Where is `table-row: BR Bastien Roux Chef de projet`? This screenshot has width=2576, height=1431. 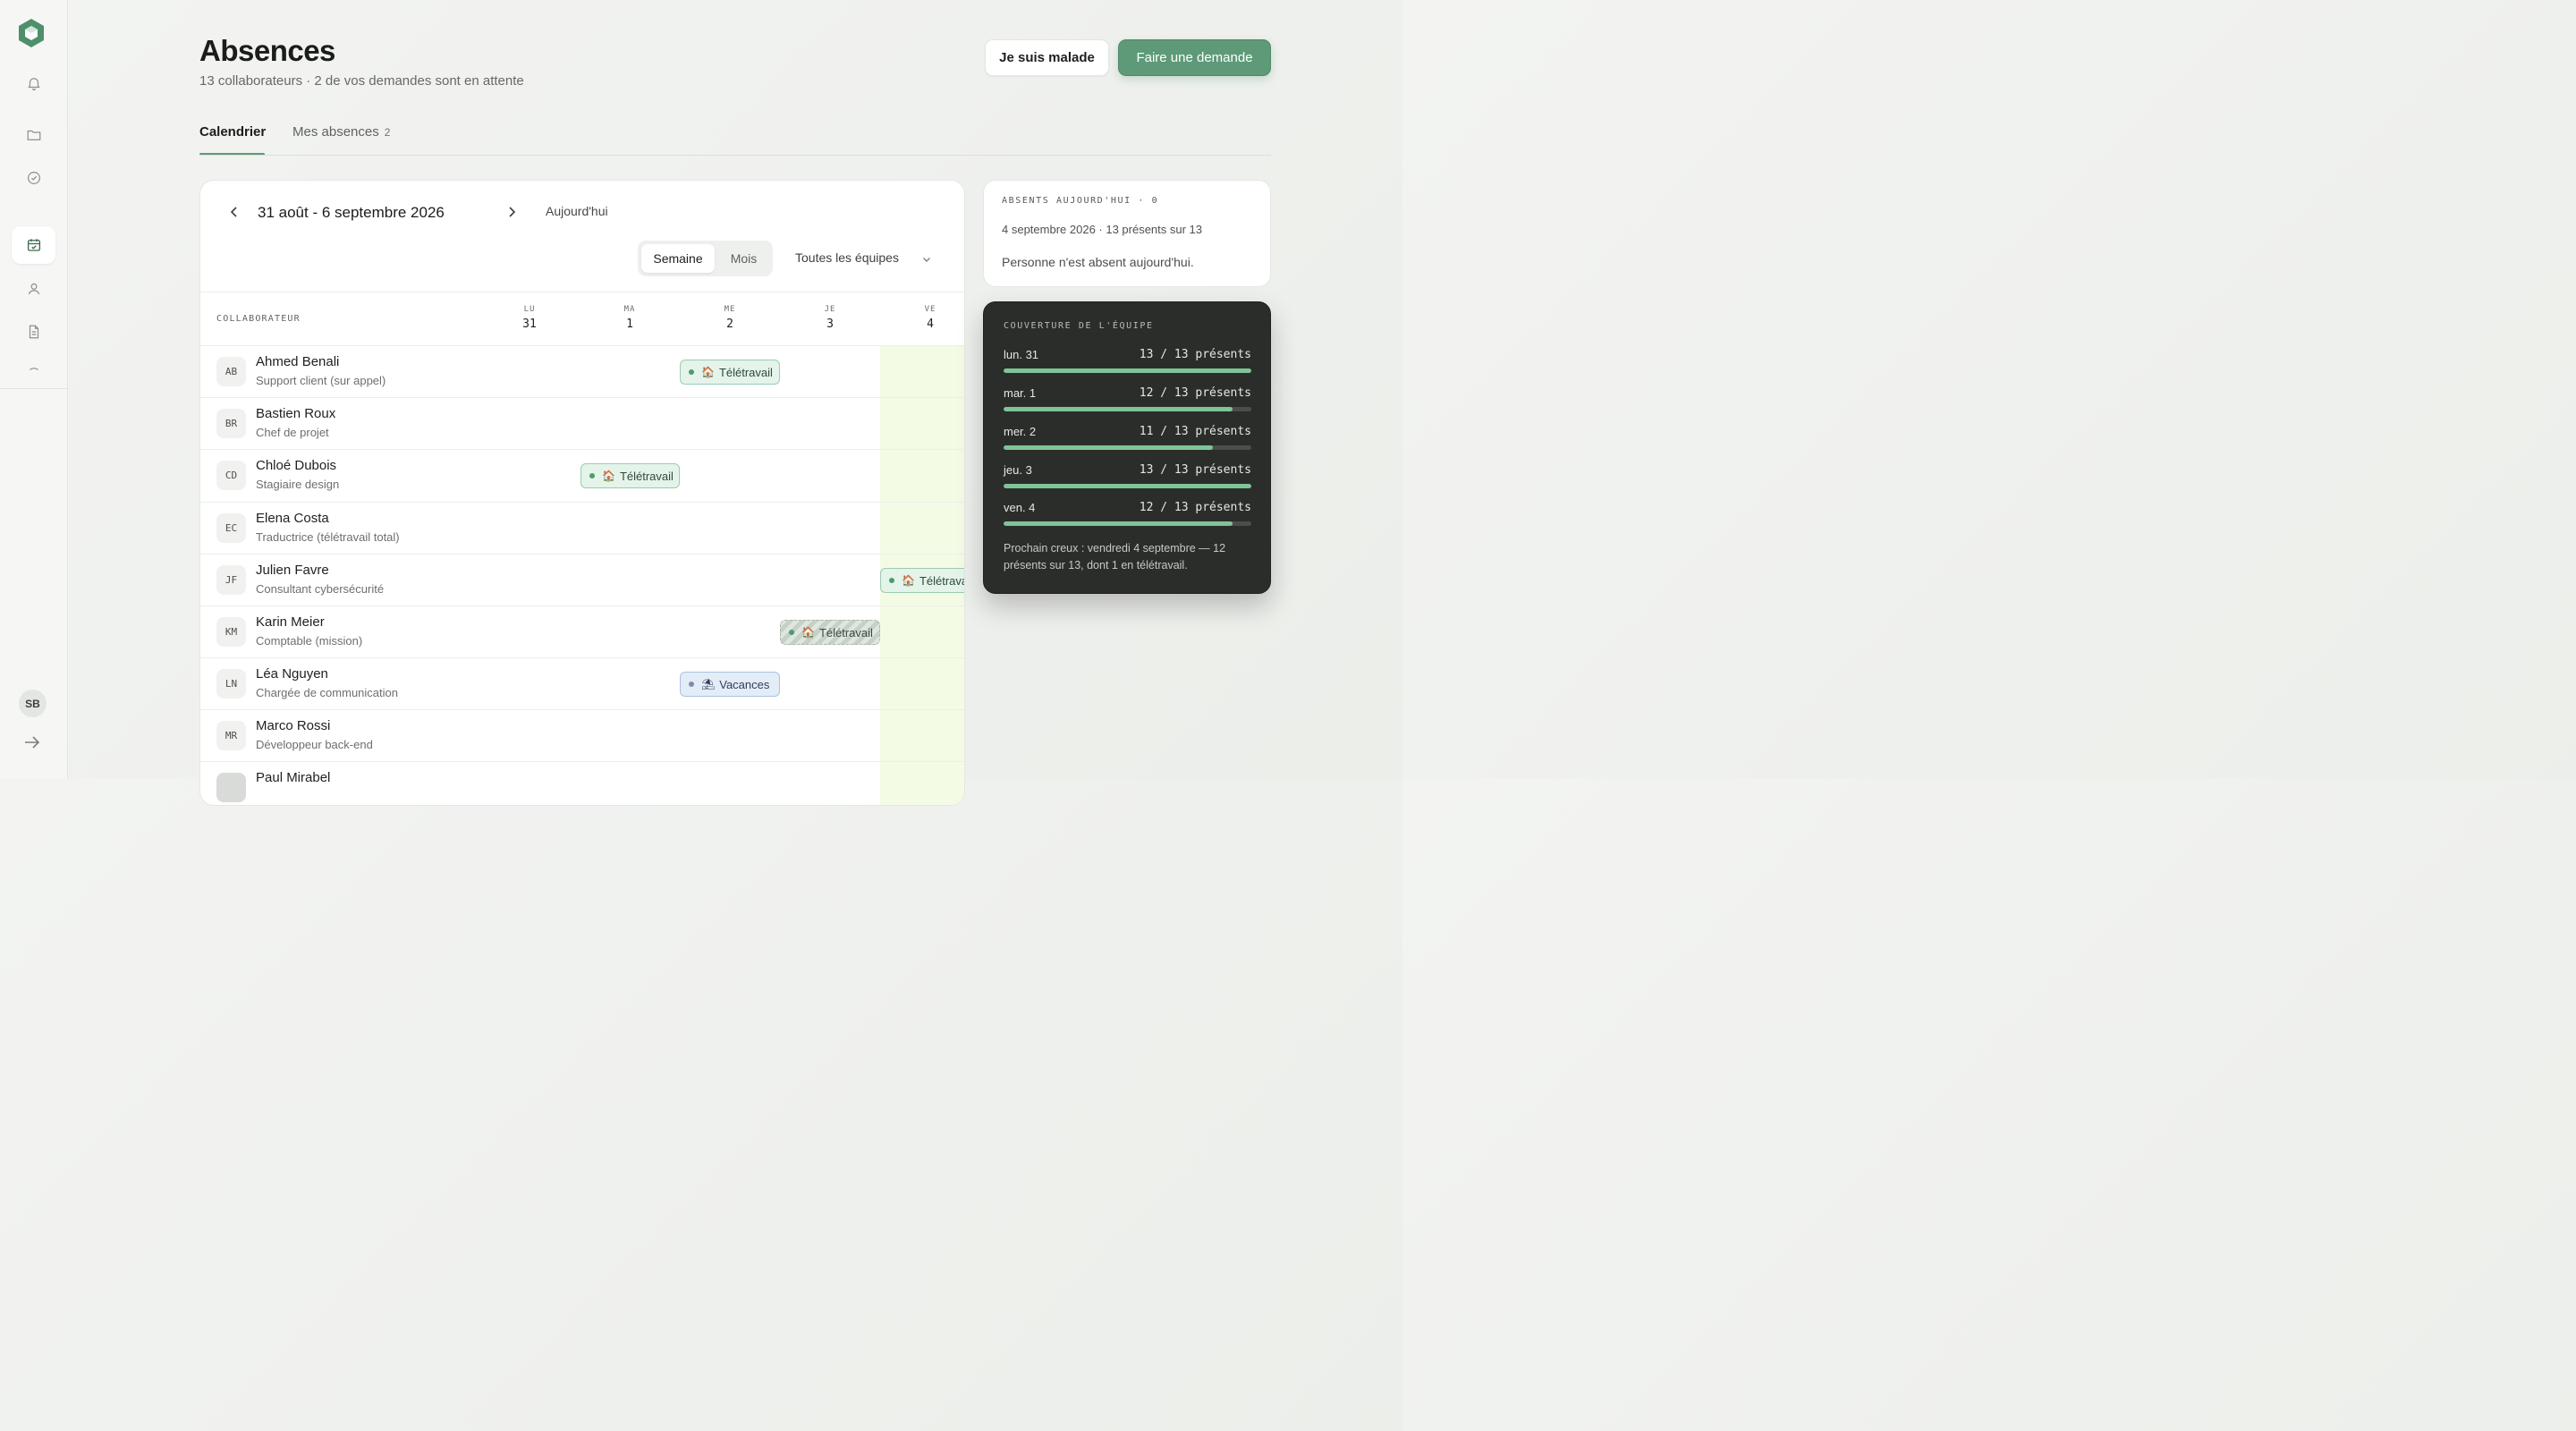 table-row: BR Bastien Roux Chef de projet is located at coordinates (582, 423).